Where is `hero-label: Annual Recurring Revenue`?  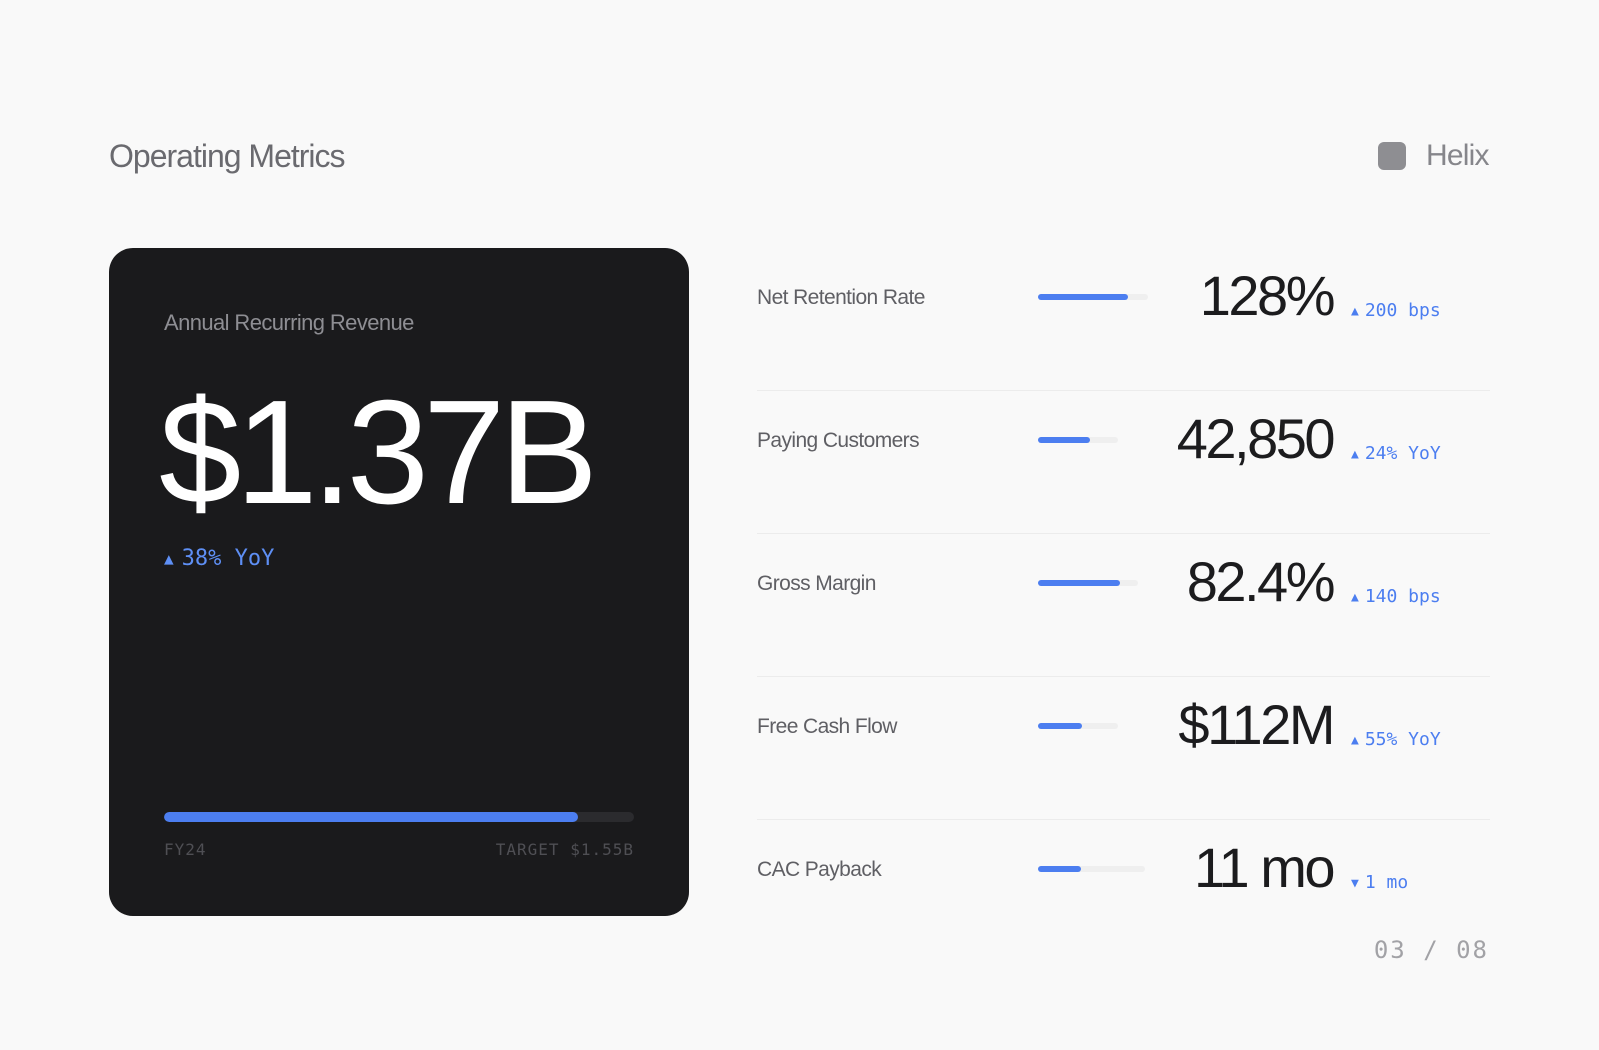
hero-label: Annual Recurring Revenue is located at coordinates (289, 322).